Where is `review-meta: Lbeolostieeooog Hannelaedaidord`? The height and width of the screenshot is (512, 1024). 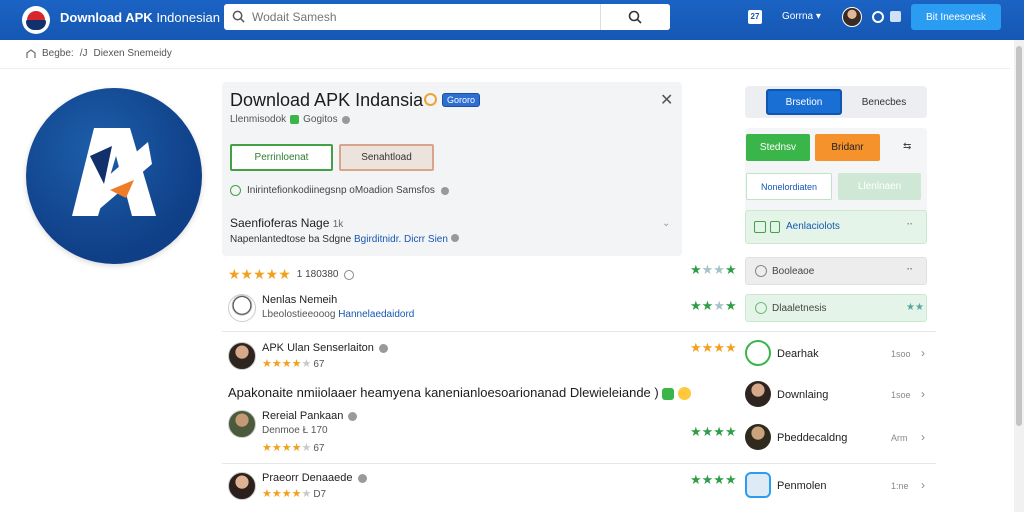
review-meta: Lbeolostieeooog Hannelaedaidord is located at coordinates (338, 314).